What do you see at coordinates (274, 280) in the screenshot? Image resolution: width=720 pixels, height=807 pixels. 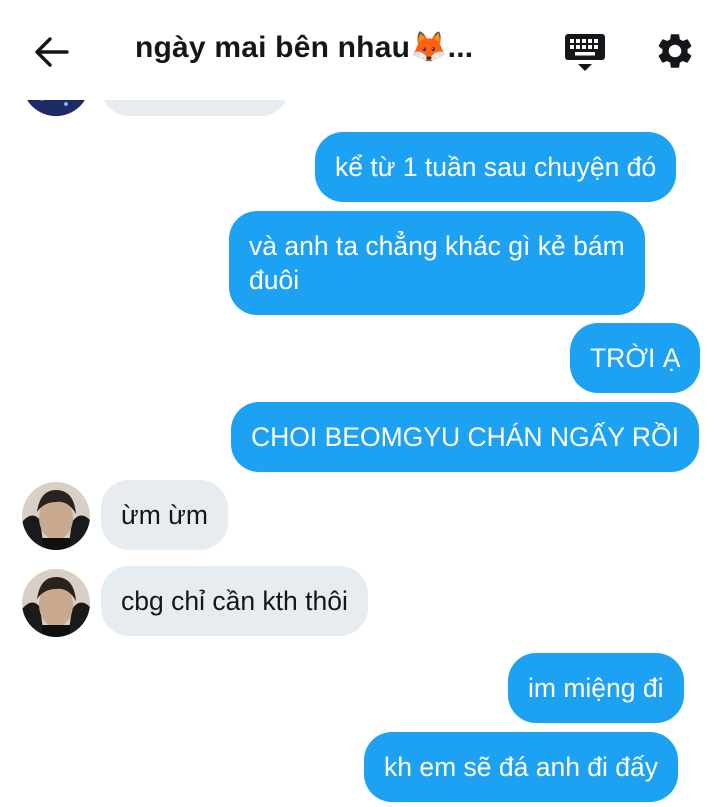 I see `message-text: đuôi` at bounding box center [274, 280].